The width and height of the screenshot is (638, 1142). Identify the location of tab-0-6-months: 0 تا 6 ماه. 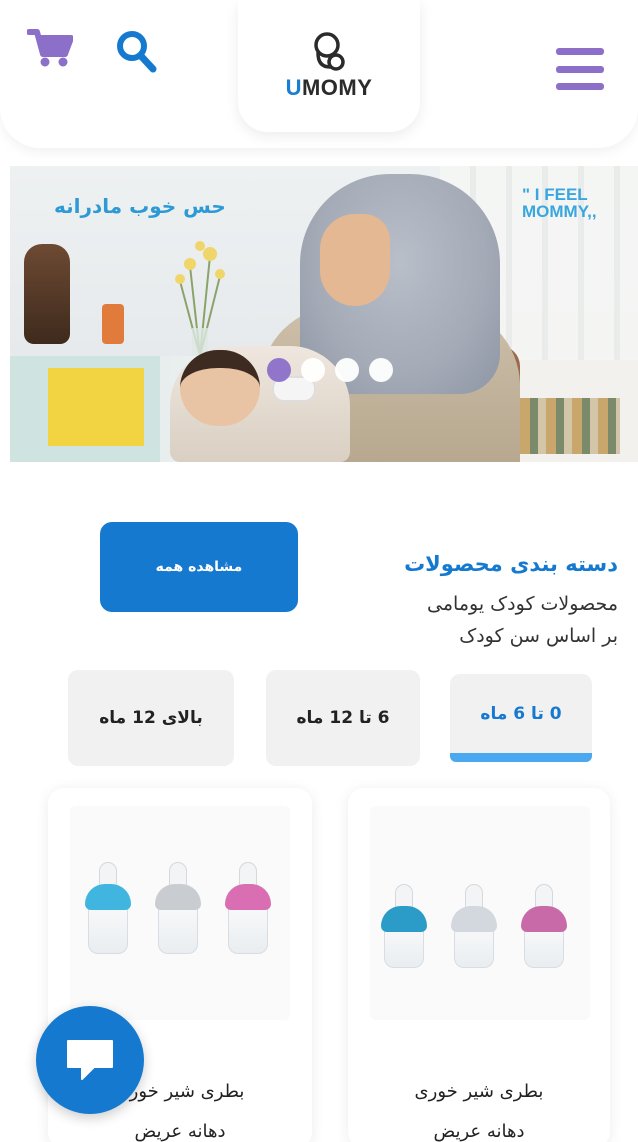
(521, 718).